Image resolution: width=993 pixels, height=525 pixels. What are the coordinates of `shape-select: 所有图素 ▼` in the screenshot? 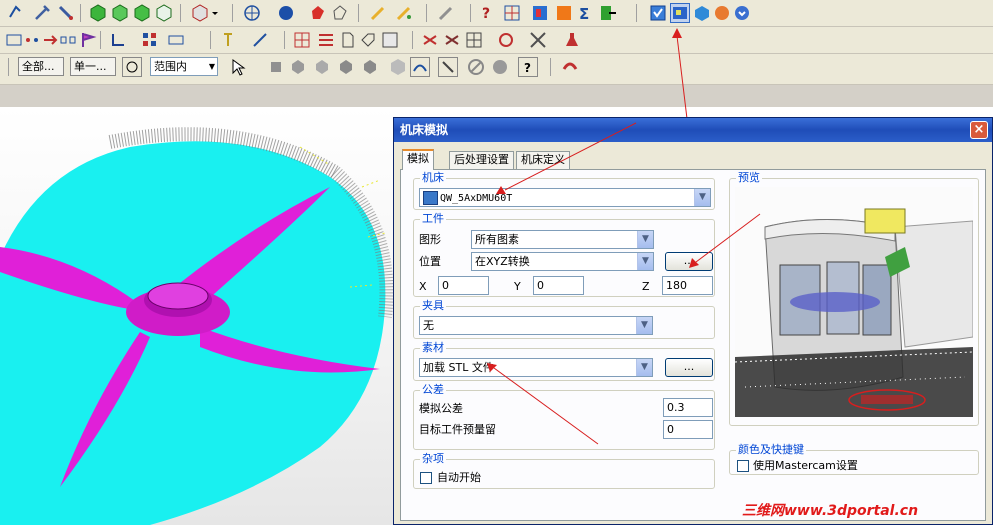 It's located at (562, 239).